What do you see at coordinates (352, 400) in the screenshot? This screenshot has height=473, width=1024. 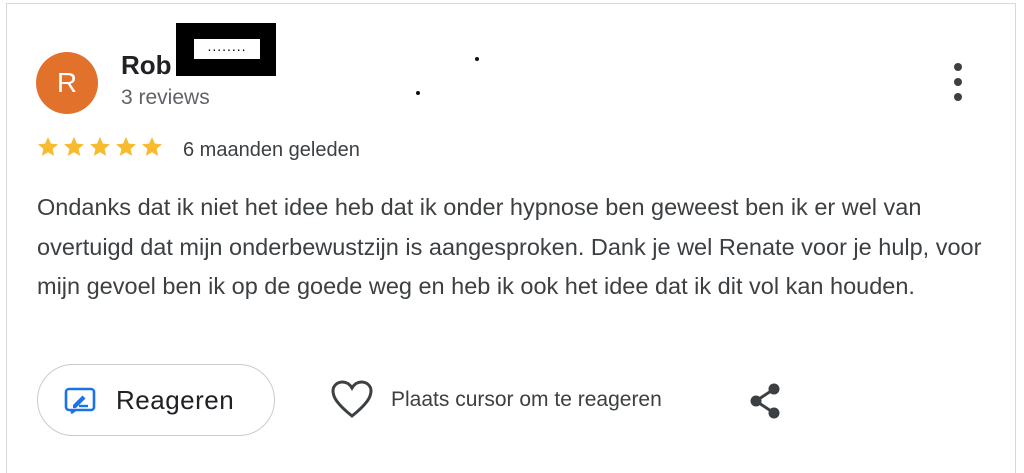 I see `heart-icon` at bounding box center [352, 400].